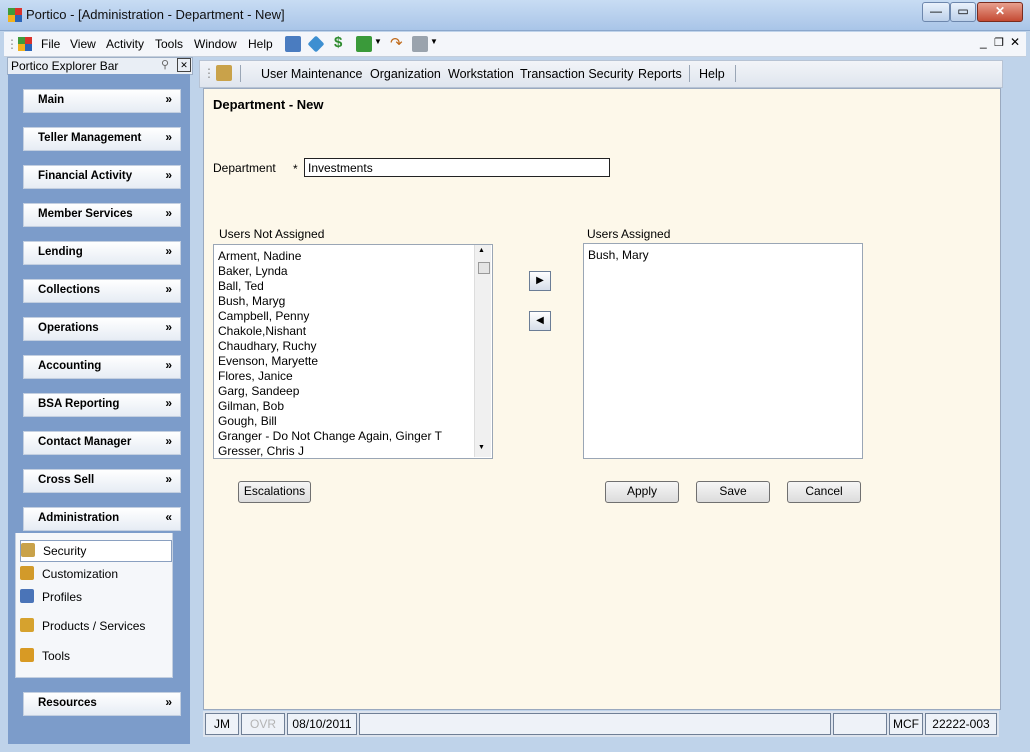 The height and width of the screenshot is (752, 1030). I want to click on nav-section-contact-manager: Contact Manager», so click(102, 443).